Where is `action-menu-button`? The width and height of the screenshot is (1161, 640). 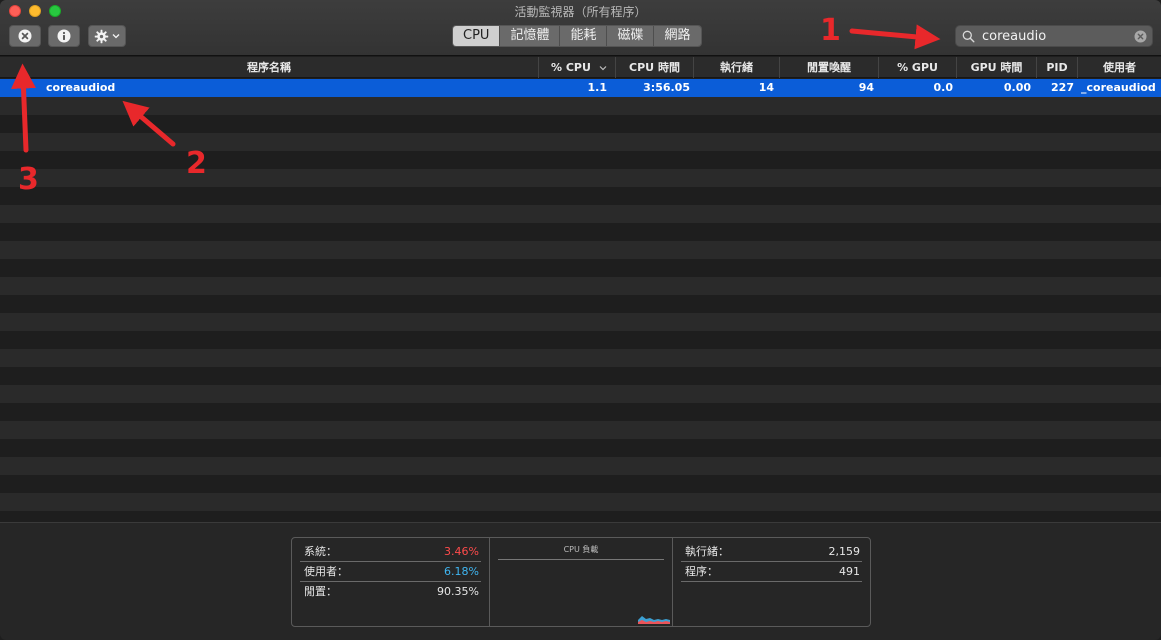
action-menu-button is located at coordinates (107, 36).